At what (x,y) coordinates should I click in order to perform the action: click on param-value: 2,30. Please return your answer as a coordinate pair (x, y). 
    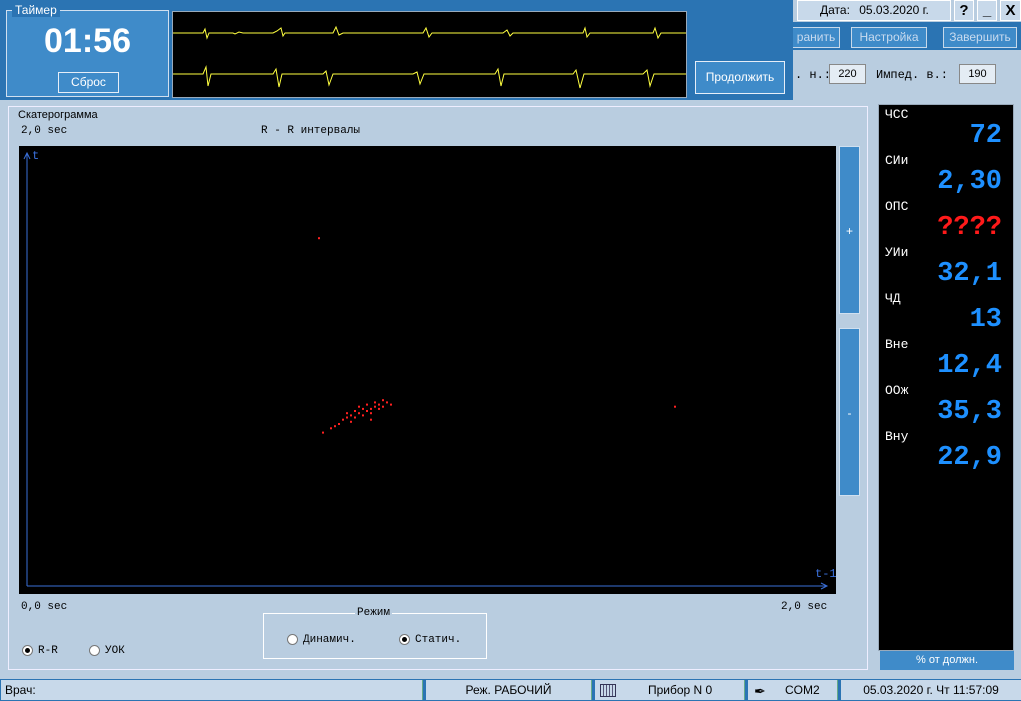
    Looking at the image, I should click on (969, 182).